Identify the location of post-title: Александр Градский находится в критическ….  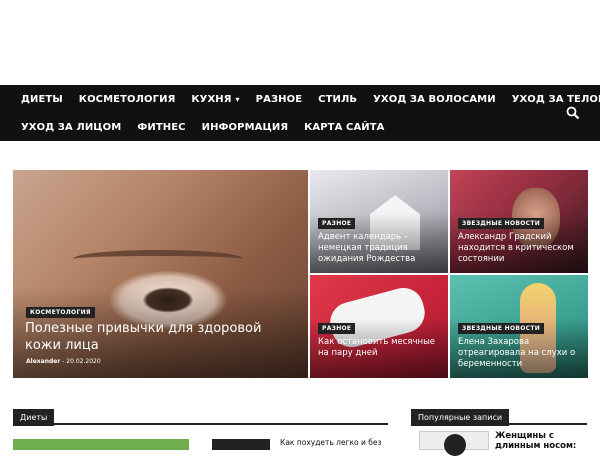
(520, 248).